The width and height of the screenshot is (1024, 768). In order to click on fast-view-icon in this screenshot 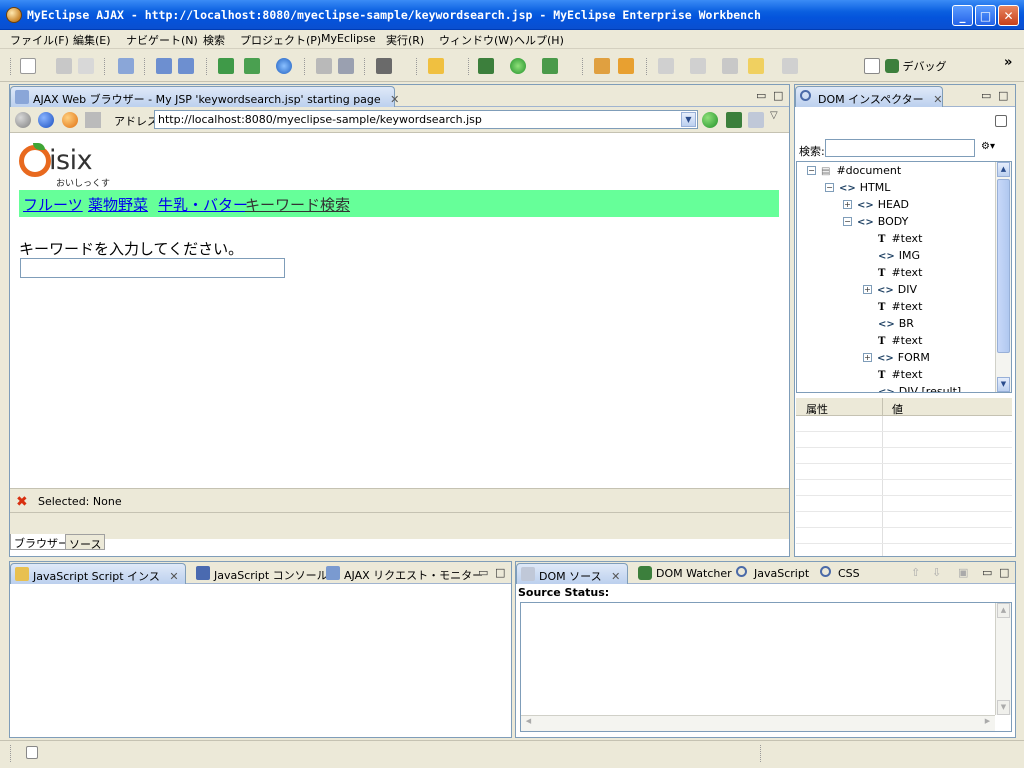, I will do `click(32, 752)`.